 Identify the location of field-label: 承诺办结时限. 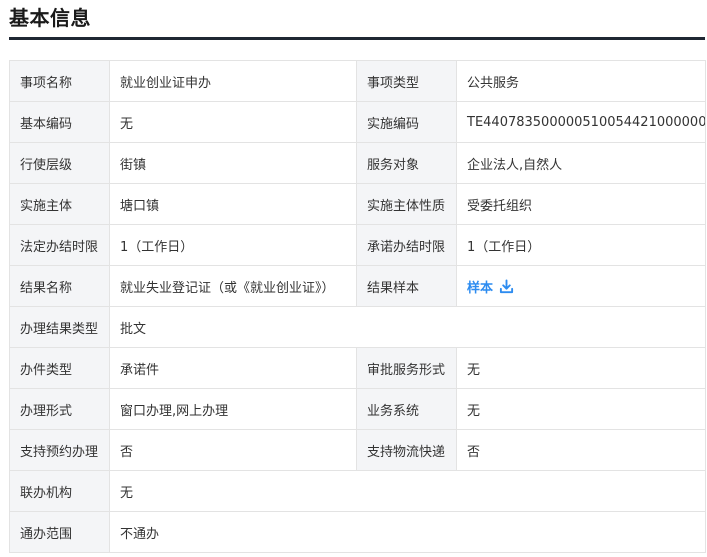
(406, 245).